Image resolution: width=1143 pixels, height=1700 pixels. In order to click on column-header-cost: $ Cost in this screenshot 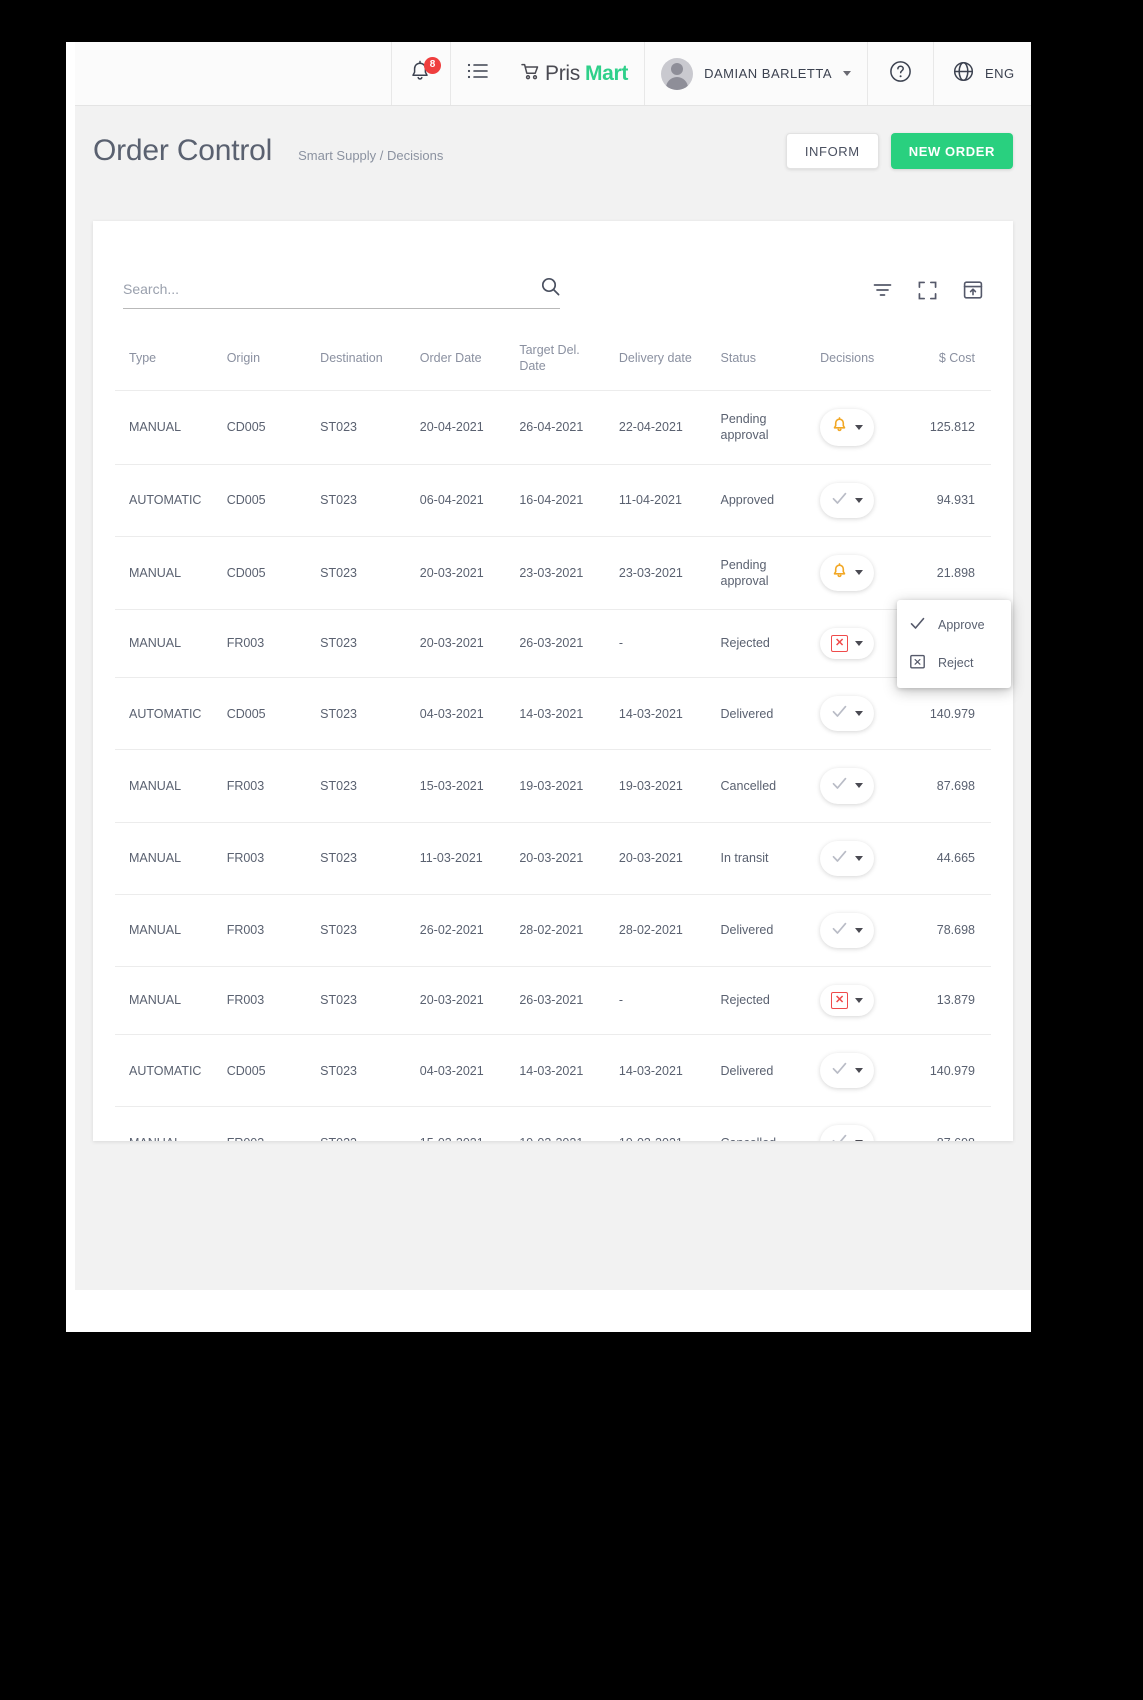, I will do `click(951, 359)`.